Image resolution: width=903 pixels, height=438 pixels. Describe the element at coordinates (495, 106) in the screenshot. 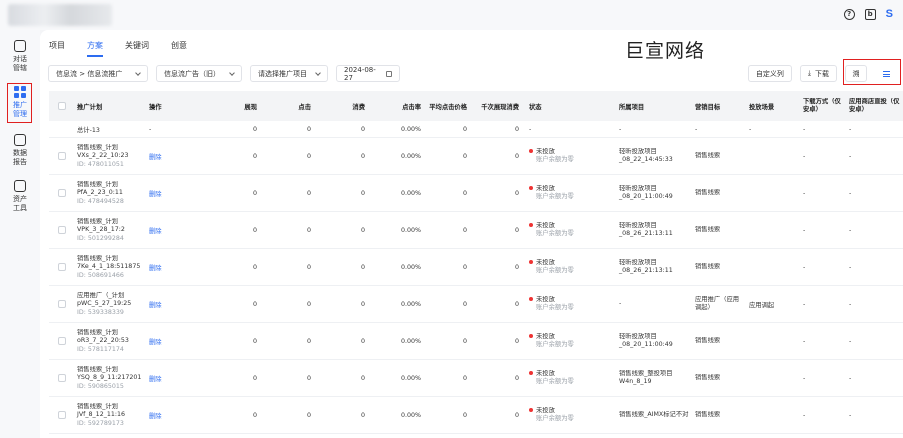

I see `col-header: 千次展现消费` at that location.